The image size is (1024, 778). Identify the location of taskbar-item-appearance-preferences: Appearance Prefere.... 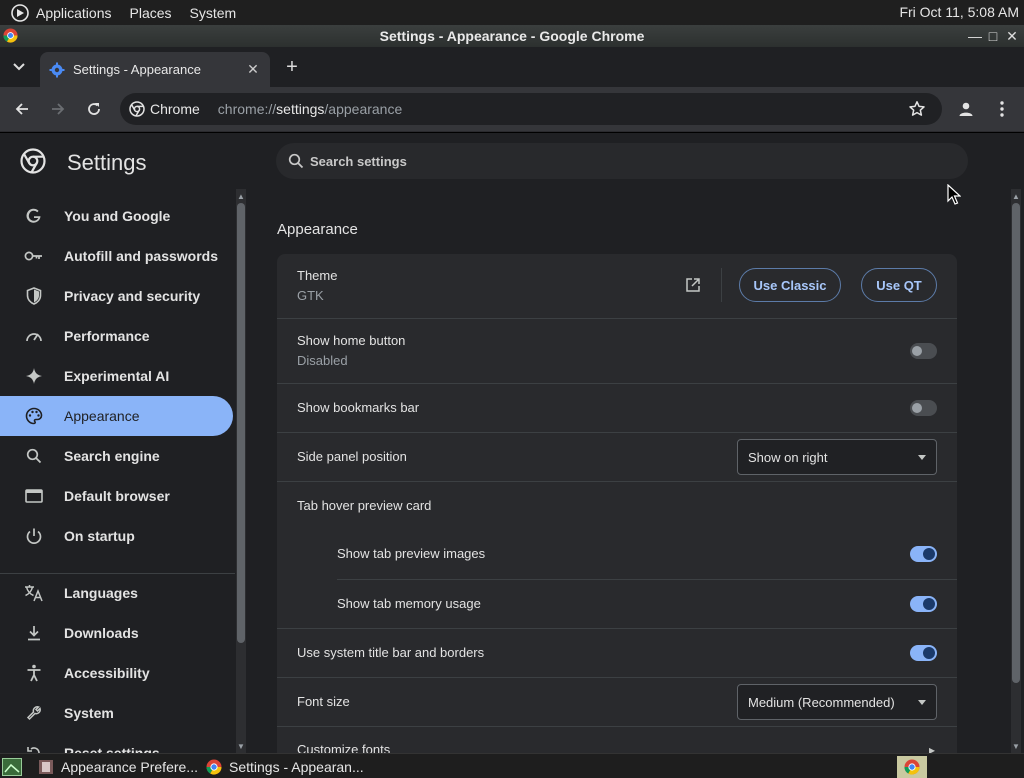
(118, 767).